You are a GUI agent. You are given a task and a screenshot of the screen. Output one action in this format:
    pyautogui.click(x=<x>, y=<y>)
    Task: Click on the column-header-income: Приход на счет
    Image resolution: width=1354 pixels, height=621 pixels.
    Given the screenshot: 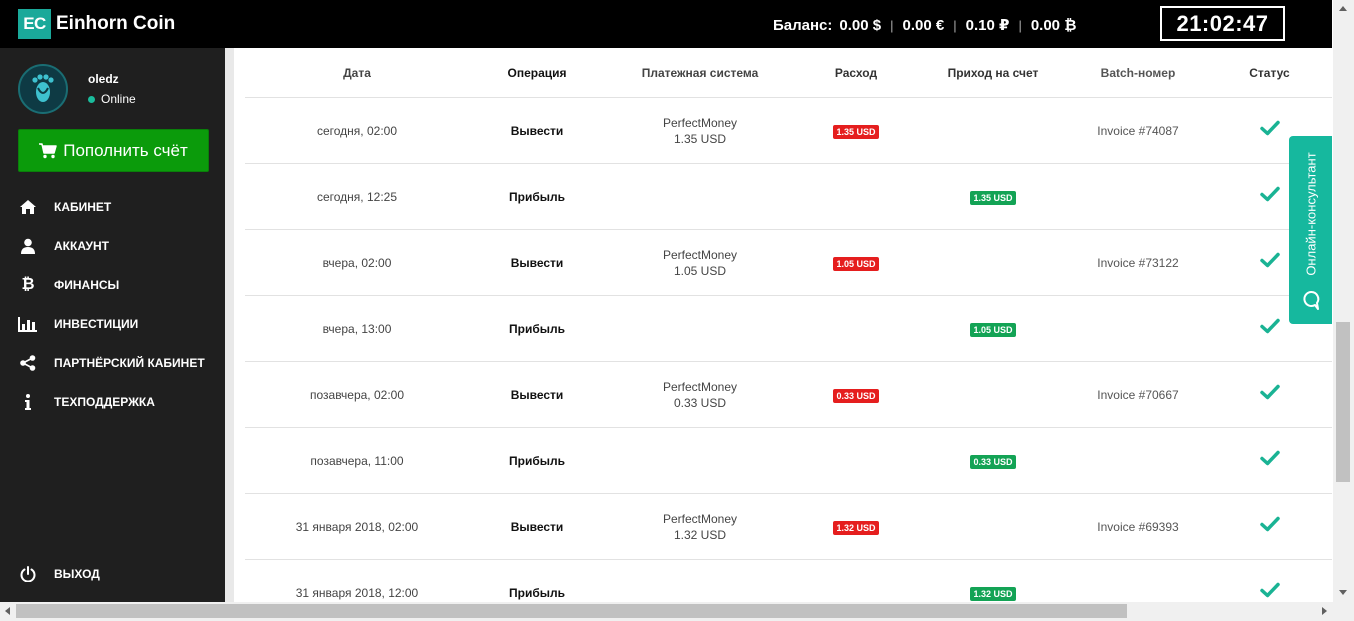 What is the action you would take?
    pyautogui.click(x=993, y=72)
    